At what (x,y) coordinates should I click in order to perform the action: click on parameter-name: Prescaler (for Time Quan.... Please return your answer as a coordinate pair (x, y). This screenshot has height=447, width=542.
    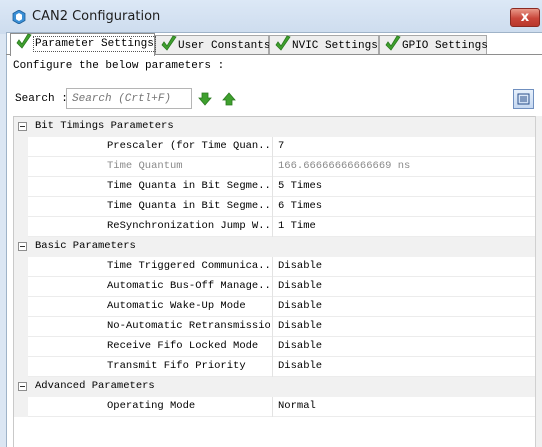
    Looking at the image, I should click on (188, 146).